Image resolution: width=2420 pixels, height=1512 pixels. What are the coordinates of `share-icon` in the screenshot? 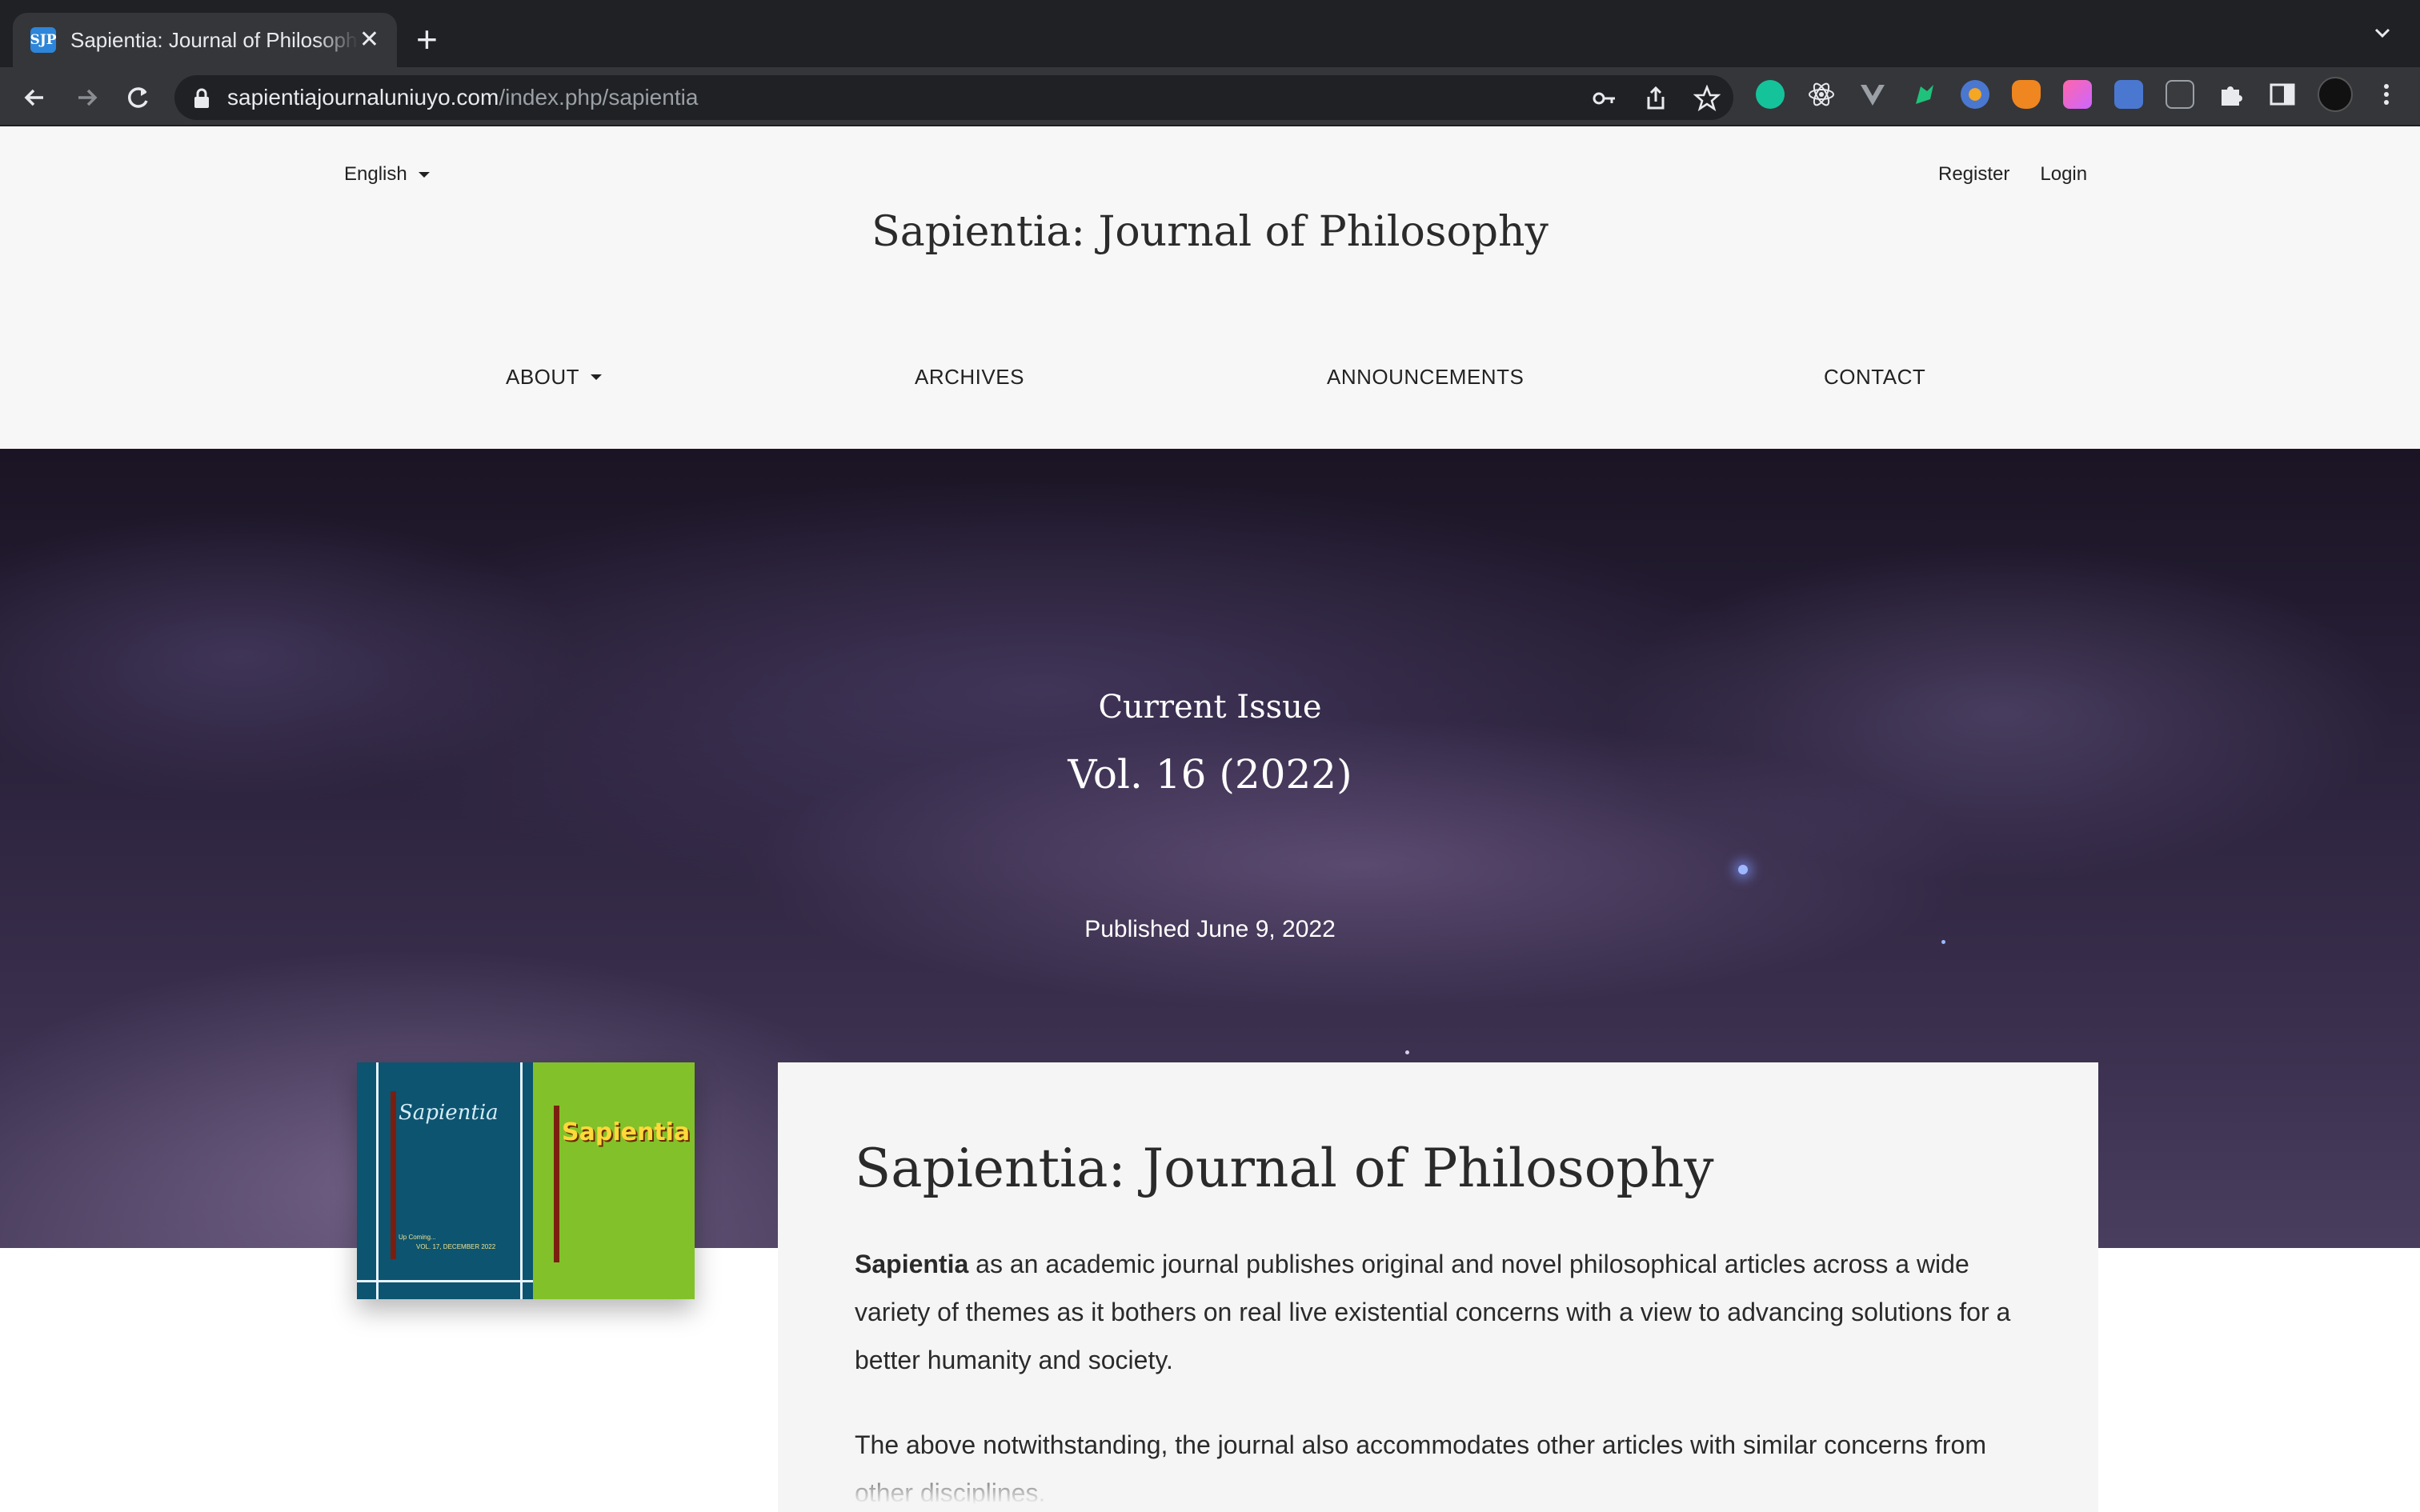 It's located at (1655, 98).